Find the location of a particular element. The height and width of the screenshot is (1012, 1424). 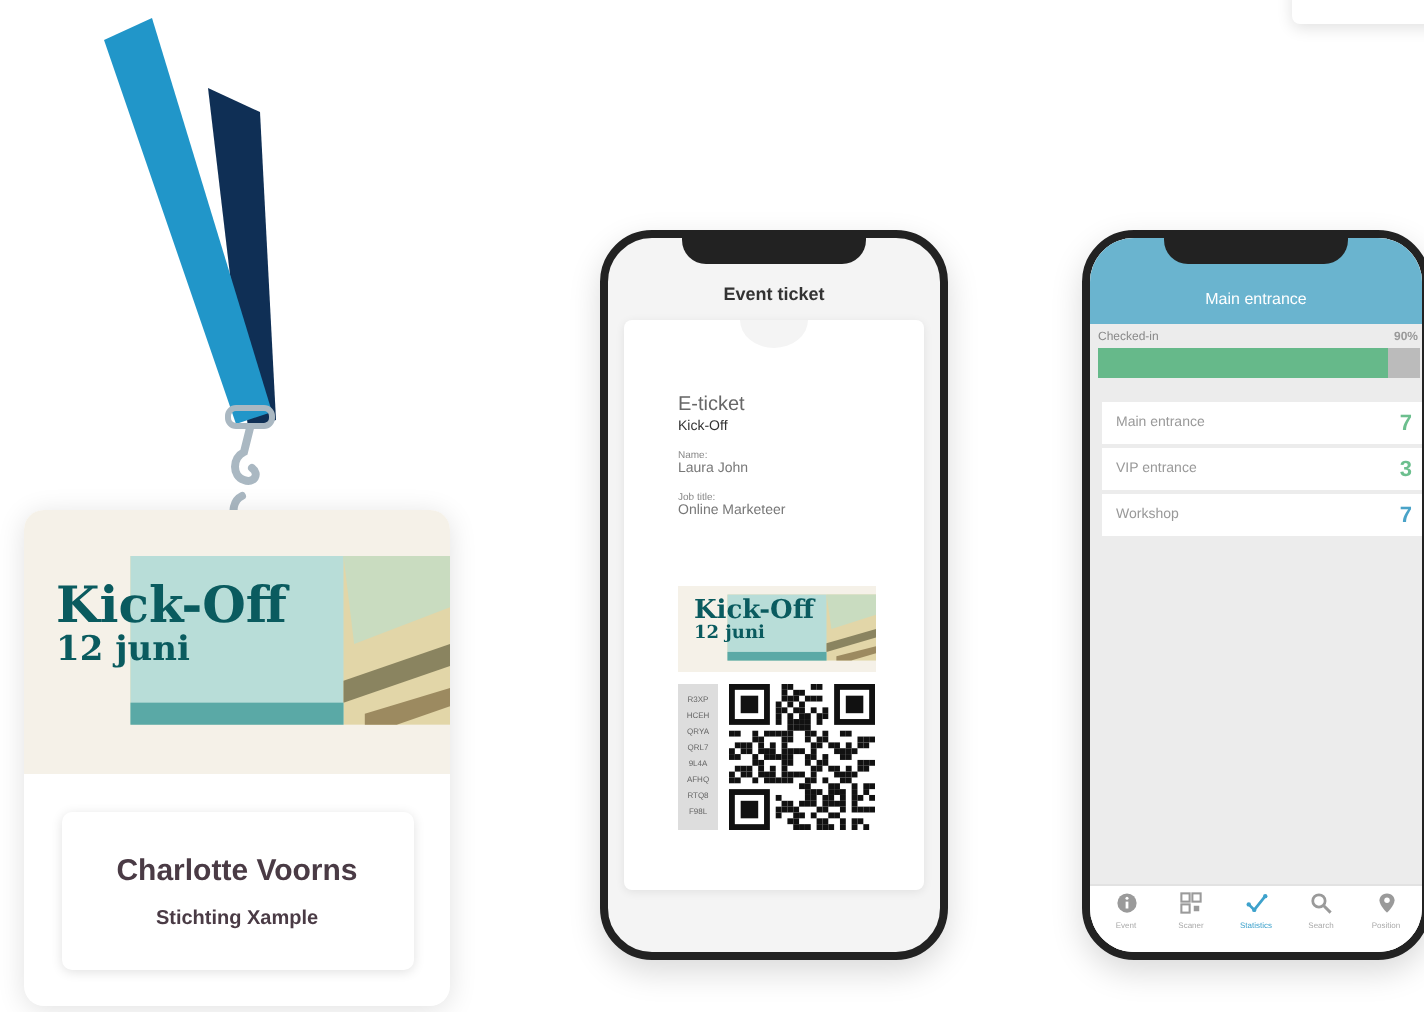

attendee-name: Charlotte Voorns is located at coordinates (237, 870).